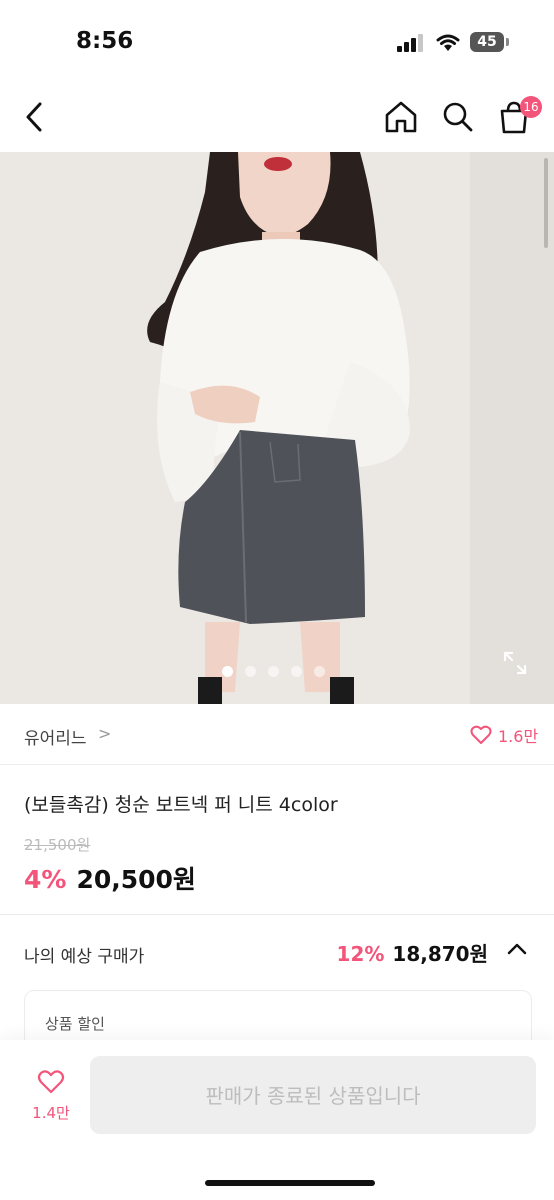 Image resolution: width=554 pixels, height=1200 pixels. What do you see at coordinates (136, 879) in the screenshot?
I see `sale-price: 20,500원` at bounding box center [136, 879].